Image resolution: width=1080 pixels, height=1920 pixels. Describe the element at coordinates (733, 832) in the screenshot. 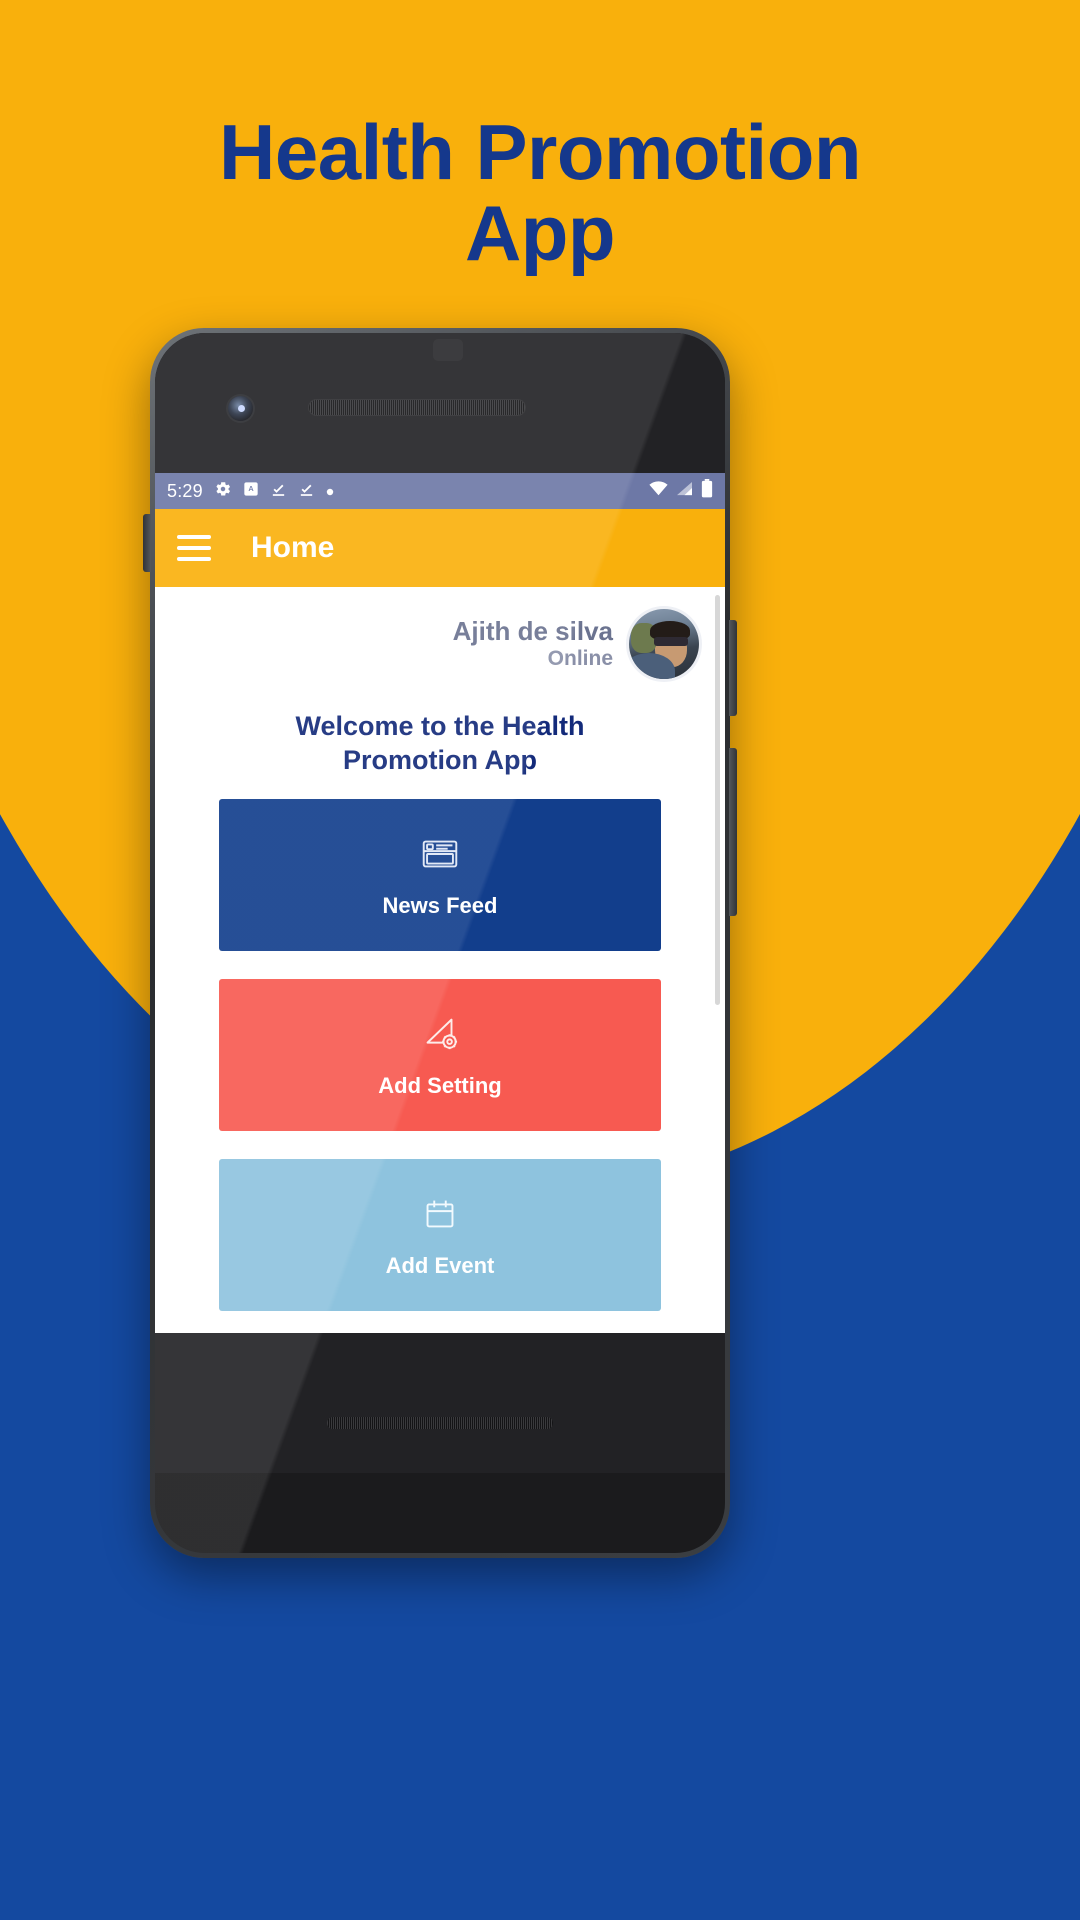

I see `volume-button` at that location.